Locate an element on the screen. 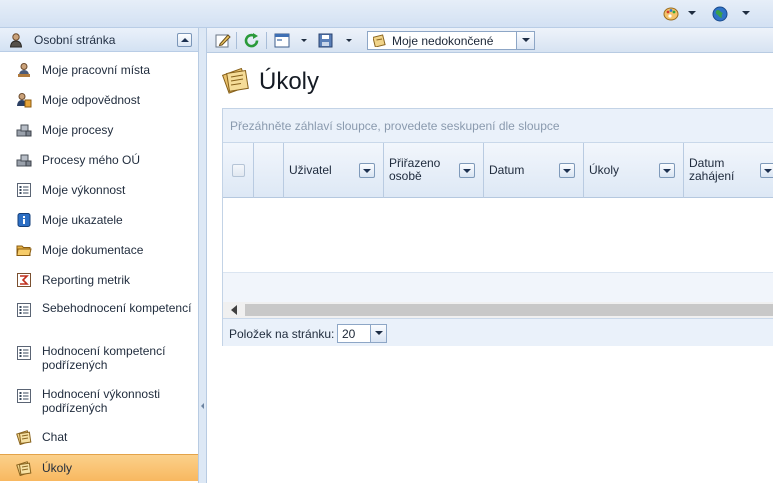 The height and width of the screenshot is (483, 773). refresh-icon is located at coordinates (252, 40).